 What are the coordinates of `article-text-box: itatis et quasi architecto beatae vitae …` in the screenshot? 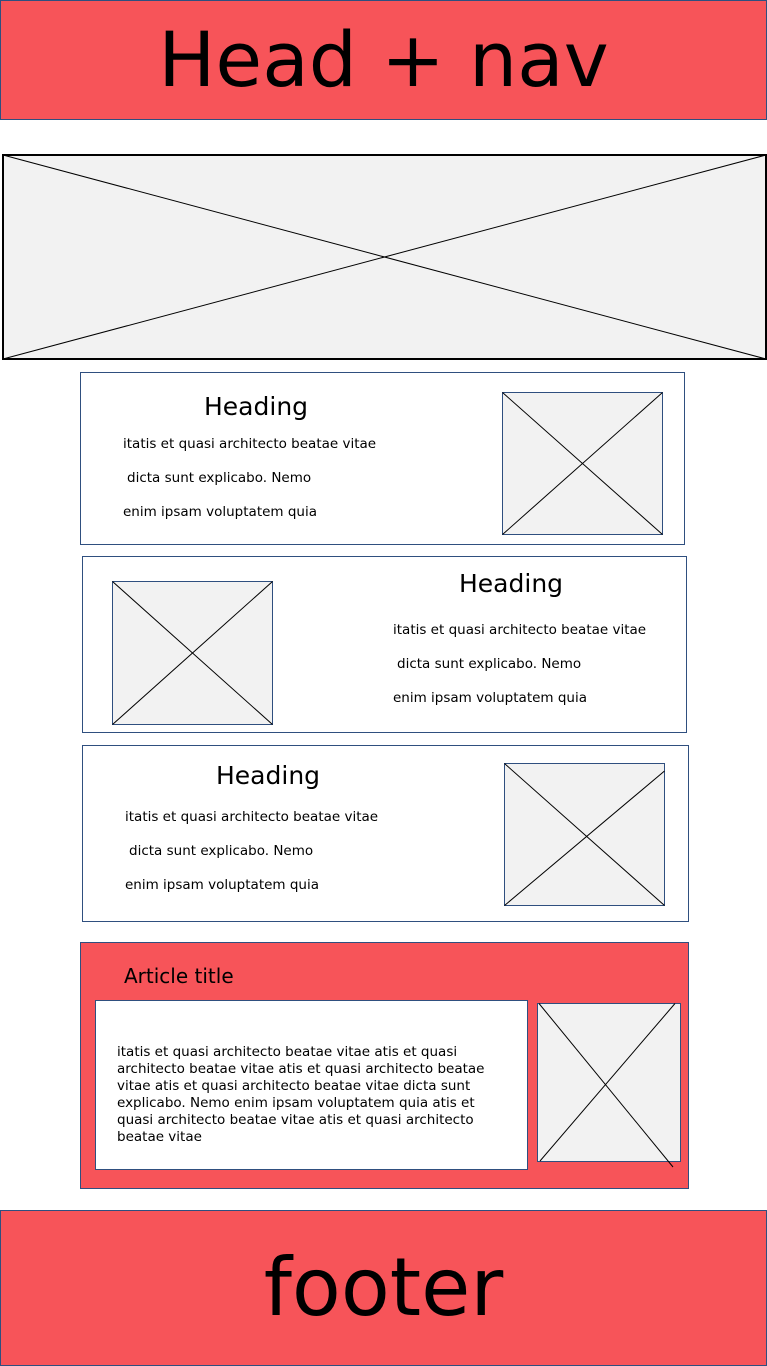 It's located at (311, 1085).